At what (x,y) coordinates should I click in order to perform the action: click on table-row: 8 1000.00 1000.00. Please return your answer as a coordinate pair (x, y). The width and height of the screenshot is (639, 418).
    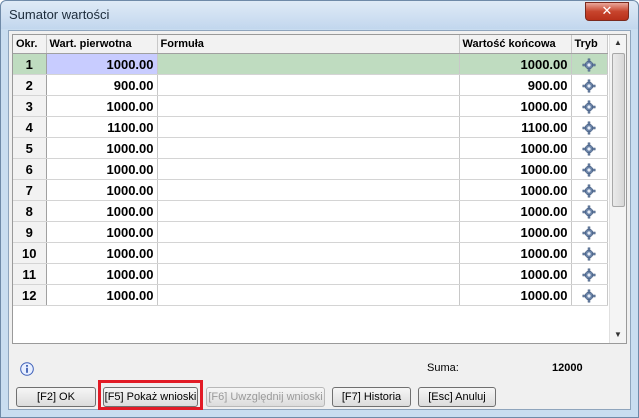
    Looking at the image, I should click on (310, 211).